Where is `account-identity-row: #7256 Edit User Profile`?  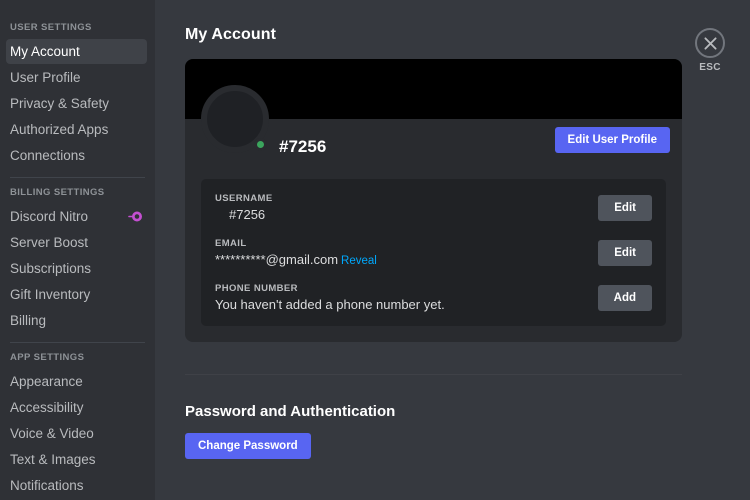 account-identity-row: #7256 Edit User Profile is located at coordinates (433, 130).